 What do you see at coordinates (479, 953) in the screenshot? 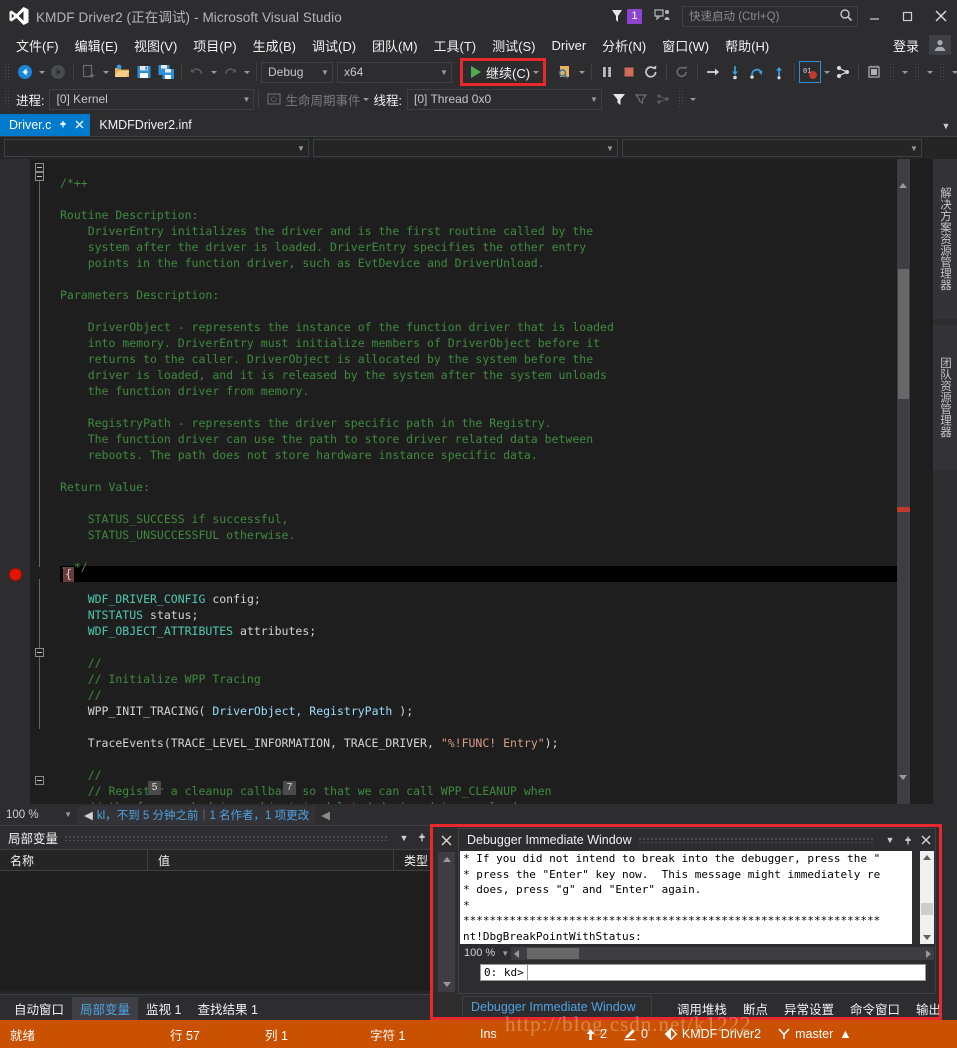
I see `immediate-zoom-value: 100 %` at bounding box center [479, 953].